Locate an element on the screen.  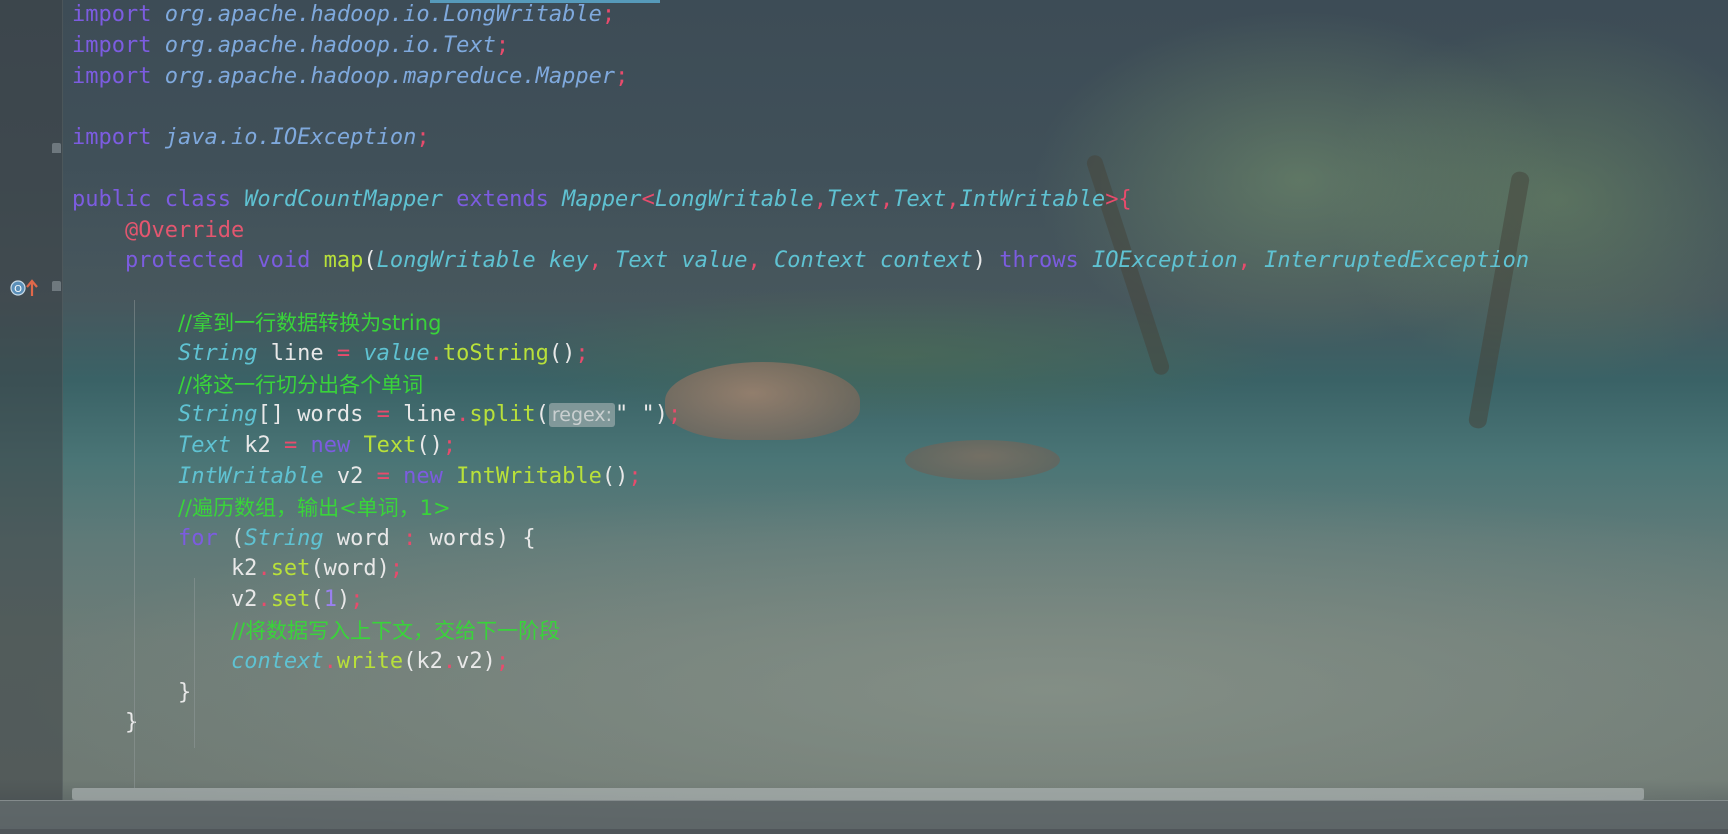
comment: //将数据写入上下文，交给下一阶段 is located at coordinates (395, 631).